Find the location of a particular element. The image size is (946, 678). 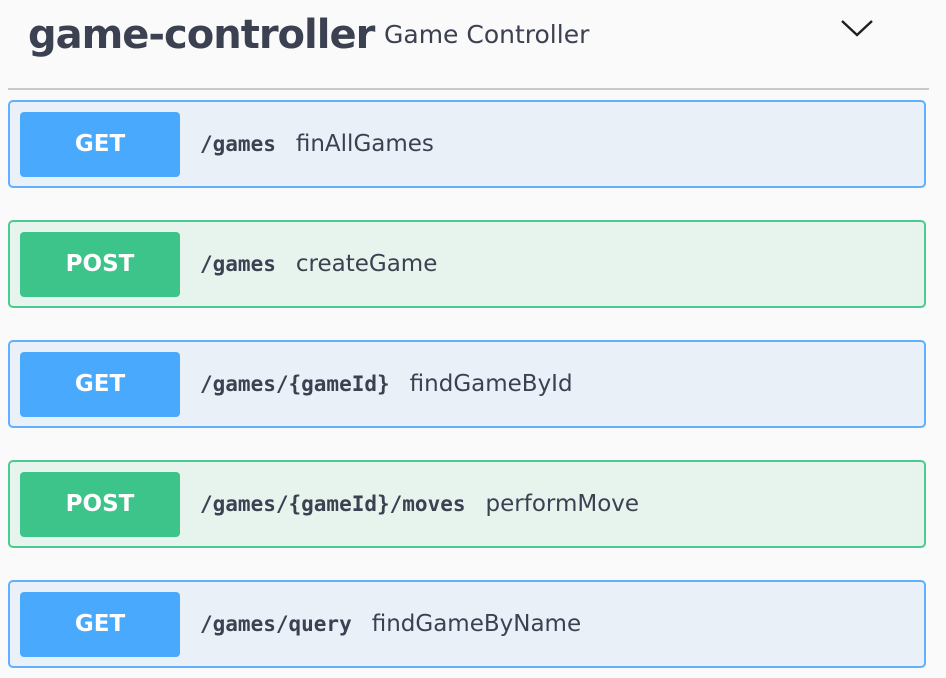

operation-post-games: POST /games createGame is located at coordinates (467, 264).